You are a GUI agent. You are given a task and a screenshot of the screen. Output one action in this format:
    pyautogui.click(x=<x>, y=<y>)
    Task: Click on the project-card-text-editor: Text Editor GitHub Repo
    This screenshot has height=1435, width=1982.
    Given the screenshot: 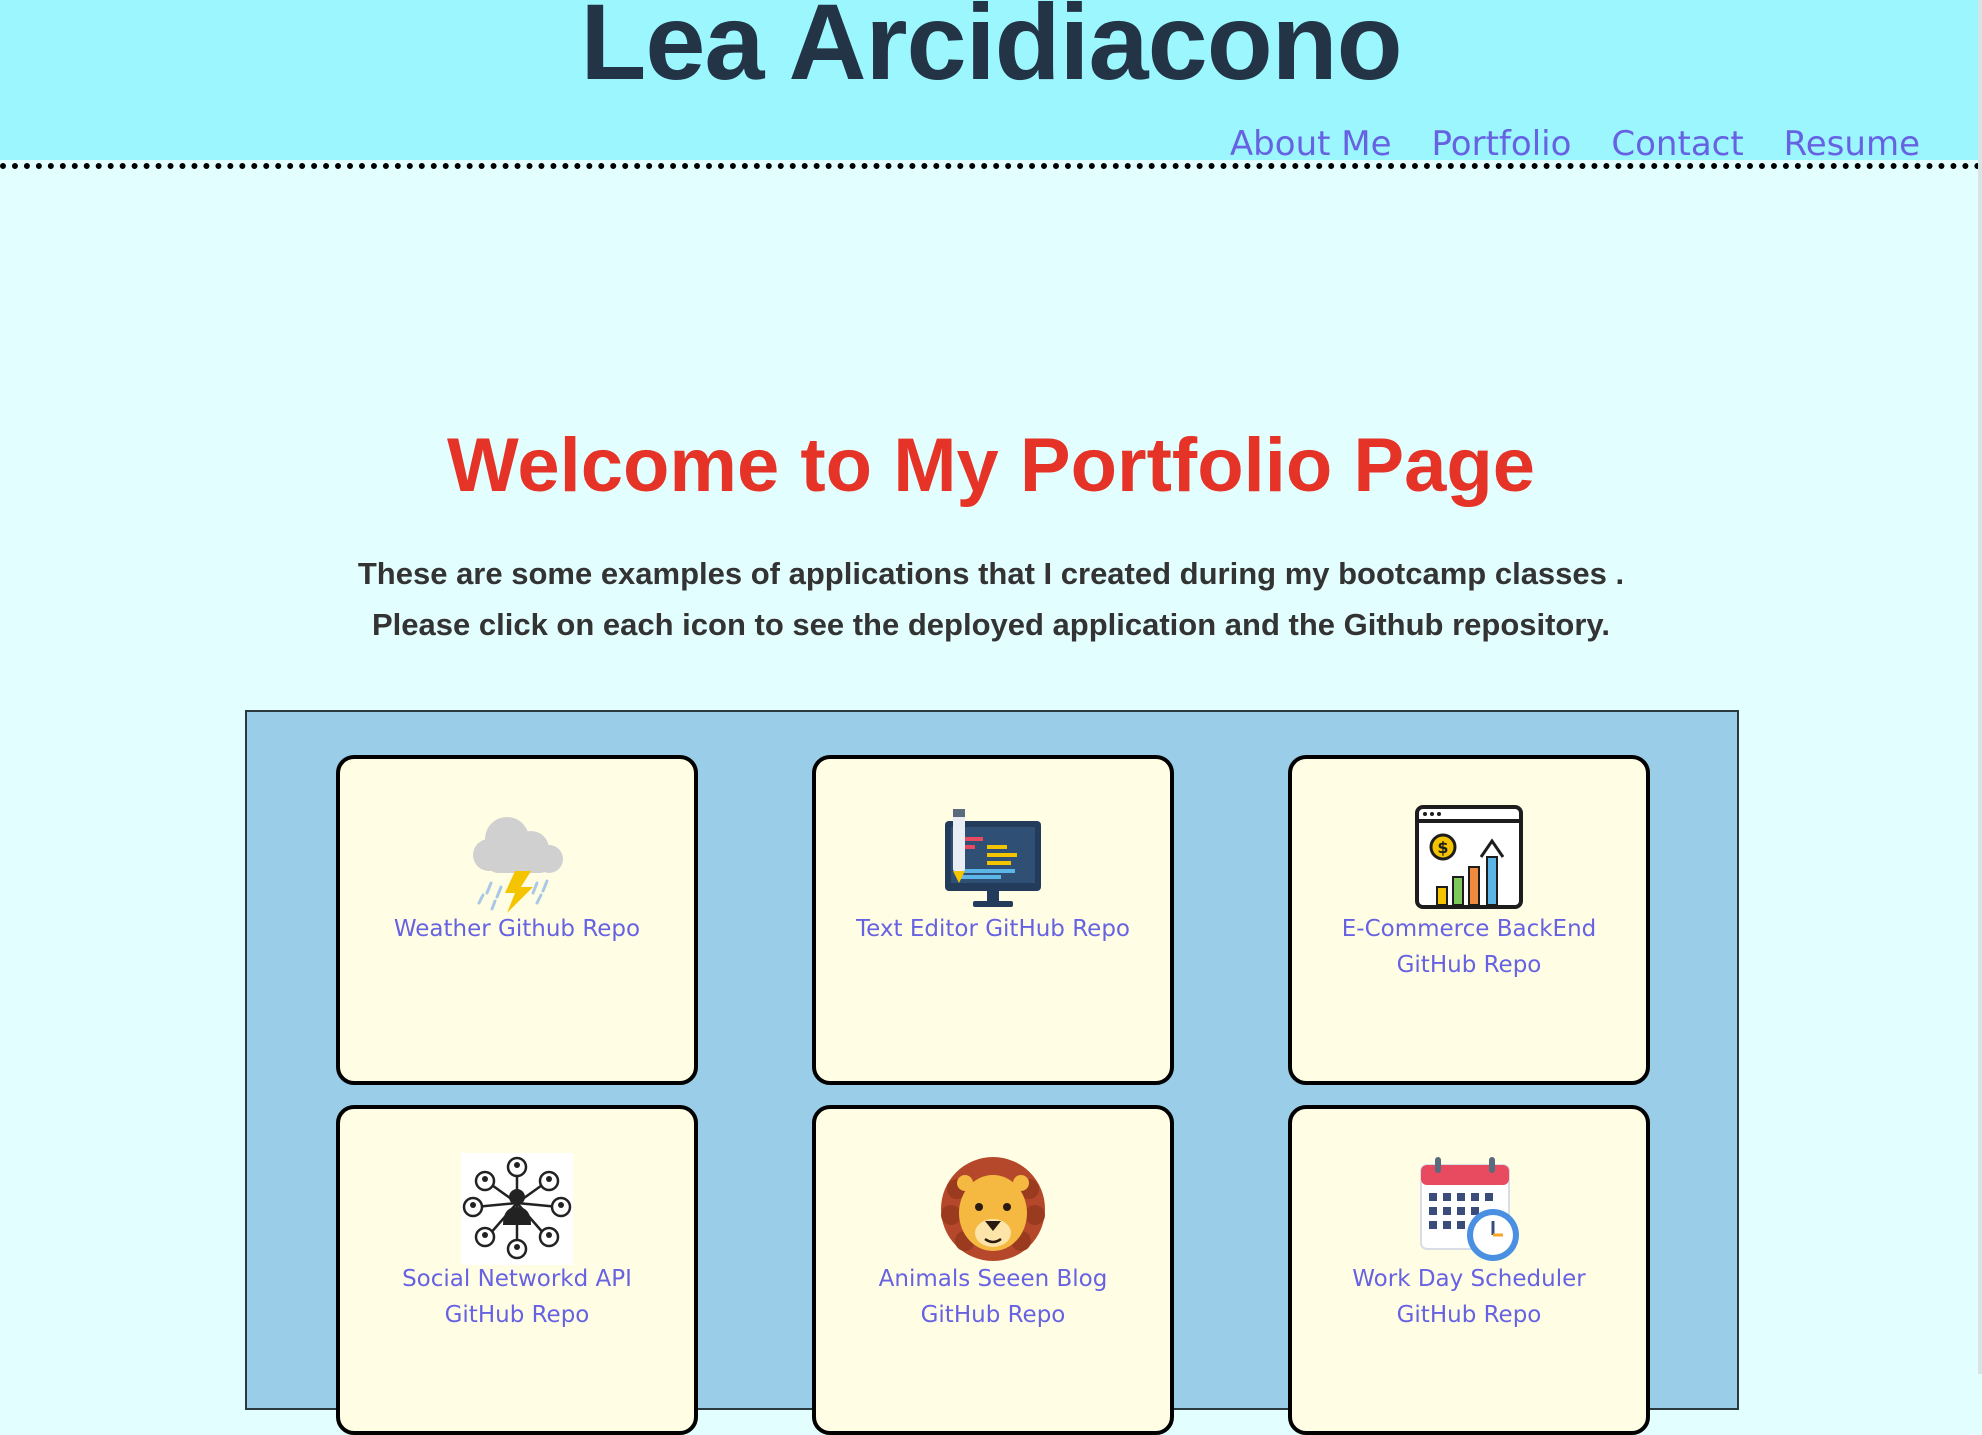 What is the action you would take?
    pyautogui.click(x=993, y=920)
    